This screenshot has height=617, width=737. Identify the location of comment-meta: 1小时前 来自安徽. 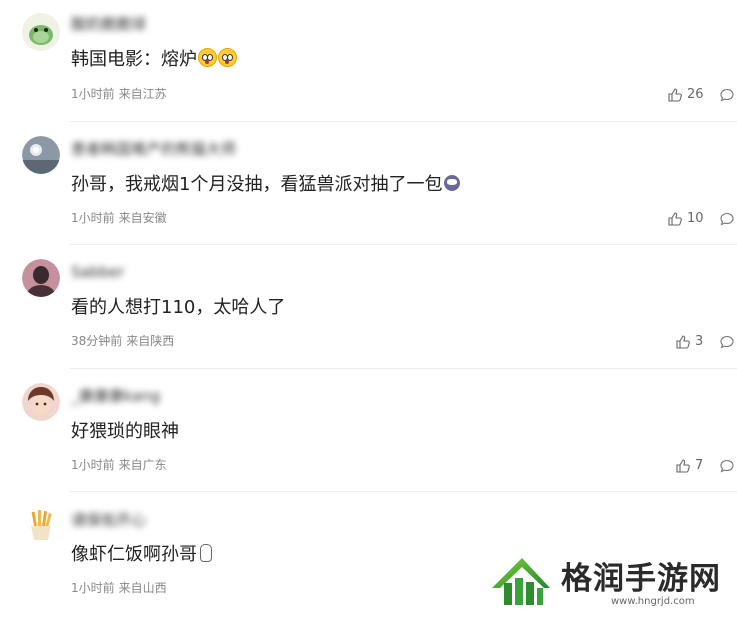
(121, 218).